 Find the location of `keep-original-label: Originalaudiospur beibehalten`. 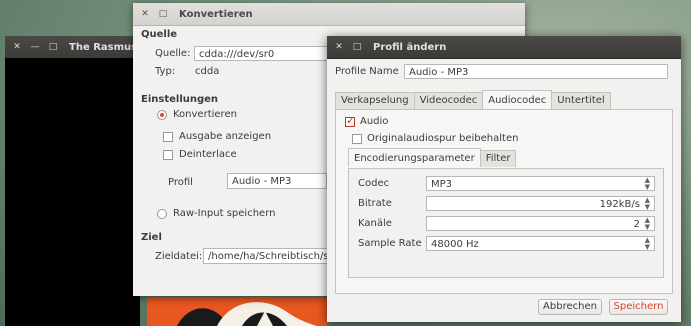

keep-original-label: Originalaudiospur beibehalten is located at coordinates (443, 138).